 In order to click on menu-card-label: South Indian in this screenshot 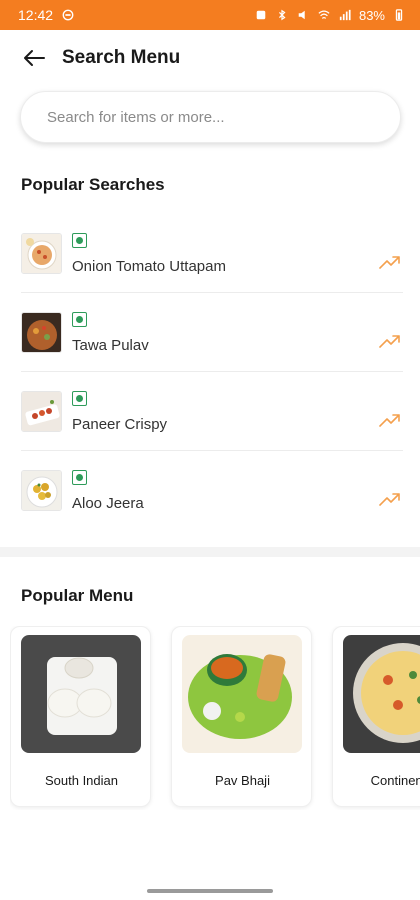, I will do `click(81, 780)`.